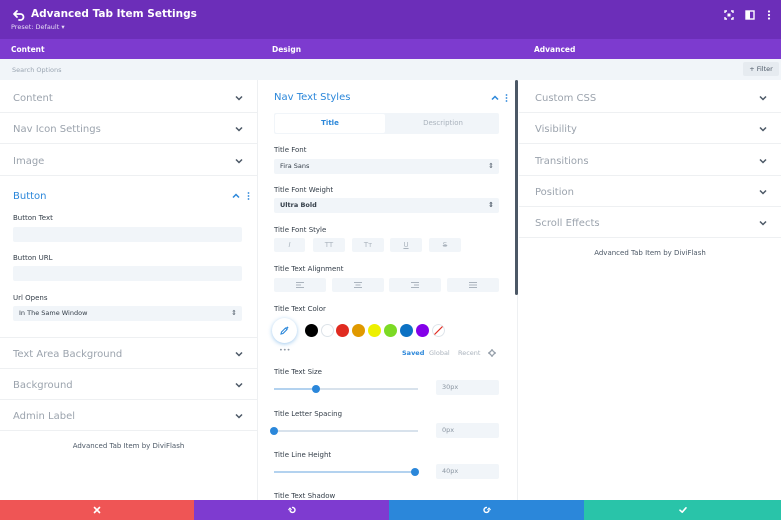 The width and height of the screenshot is (781, 520). I want to click on url-opens-select: In The Same Window ⇕, so click(127, 313).